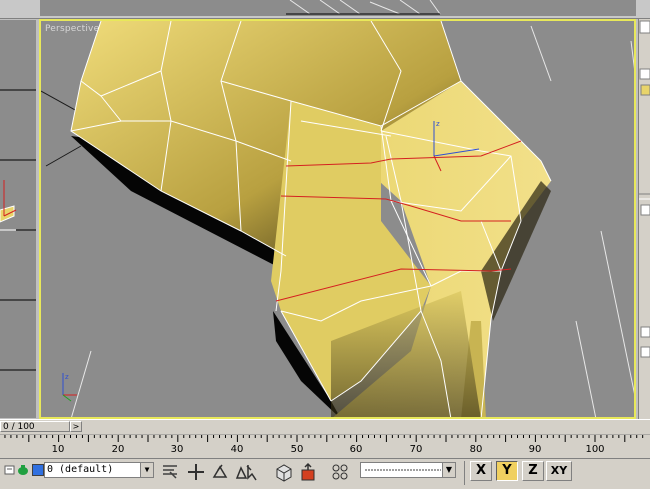 This screenshot has width=650, height=489. What do you see at coordinates (533, 471) in the screenshot?
I see `axis-z-button: Z` at bounding box center [533, 471].